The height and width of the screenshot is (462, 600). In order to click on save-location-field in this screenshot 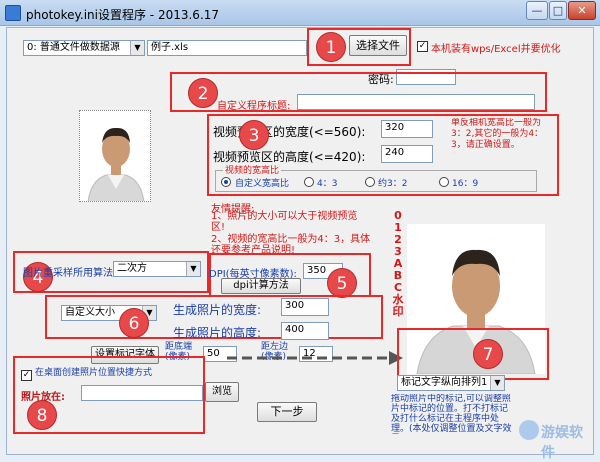, I will do `click(142, 393)`.